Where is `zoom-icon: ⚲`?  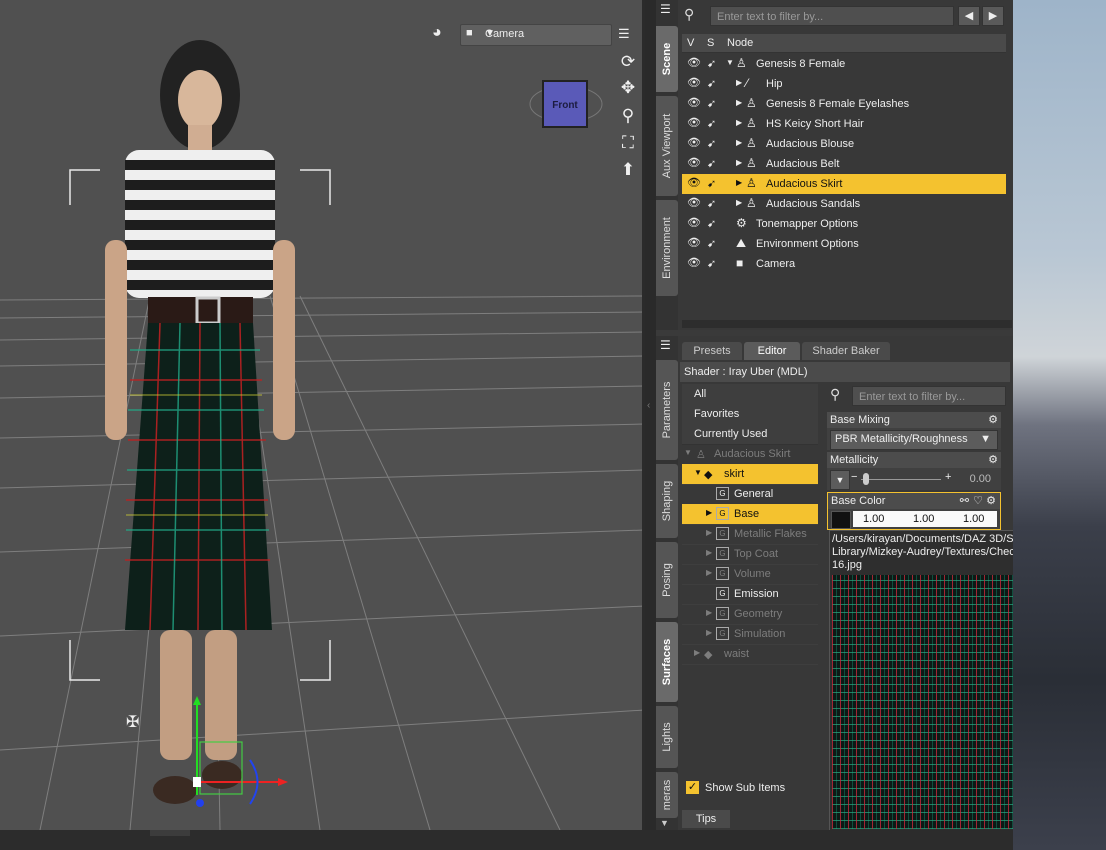
zoom-icon: ⚲ is located at coordinates (628, 116).